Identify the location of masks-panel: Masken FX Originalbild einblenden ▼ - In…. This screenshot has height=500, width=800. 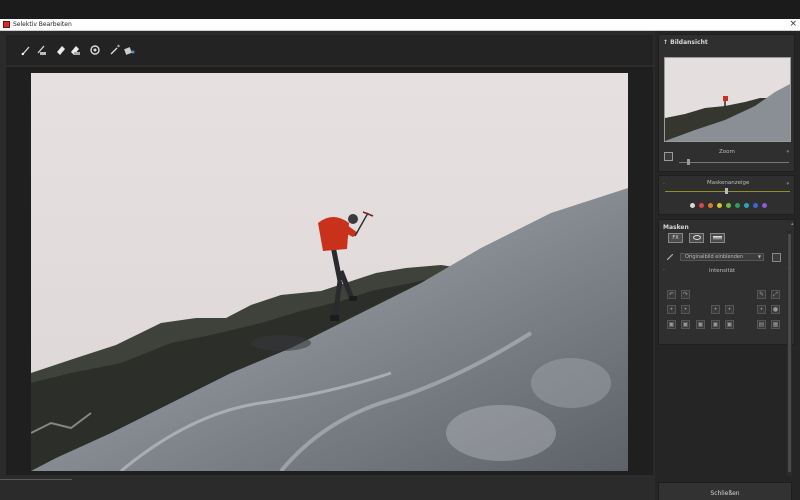
(726, 282).